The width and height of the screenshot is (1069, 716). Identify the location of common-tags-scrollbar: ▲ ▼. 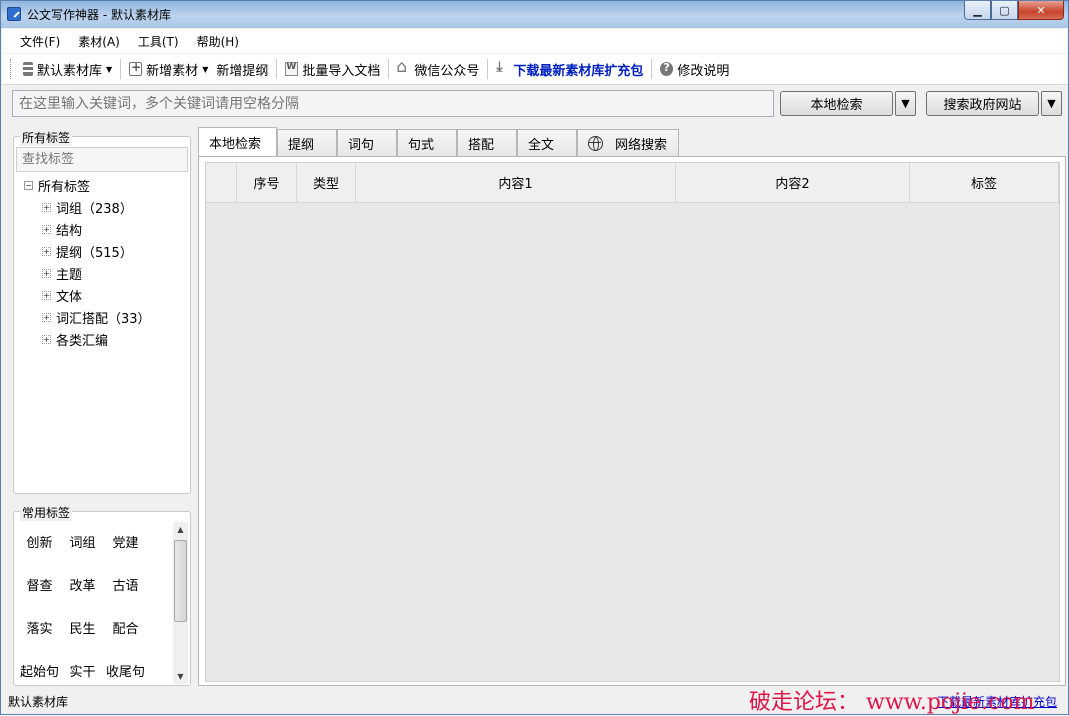
(180, 603).